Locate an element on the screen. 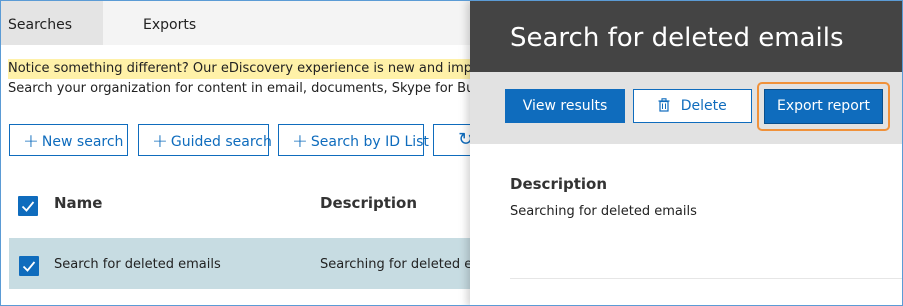  tab-exports: Exports is located at coordinates (169, 23).